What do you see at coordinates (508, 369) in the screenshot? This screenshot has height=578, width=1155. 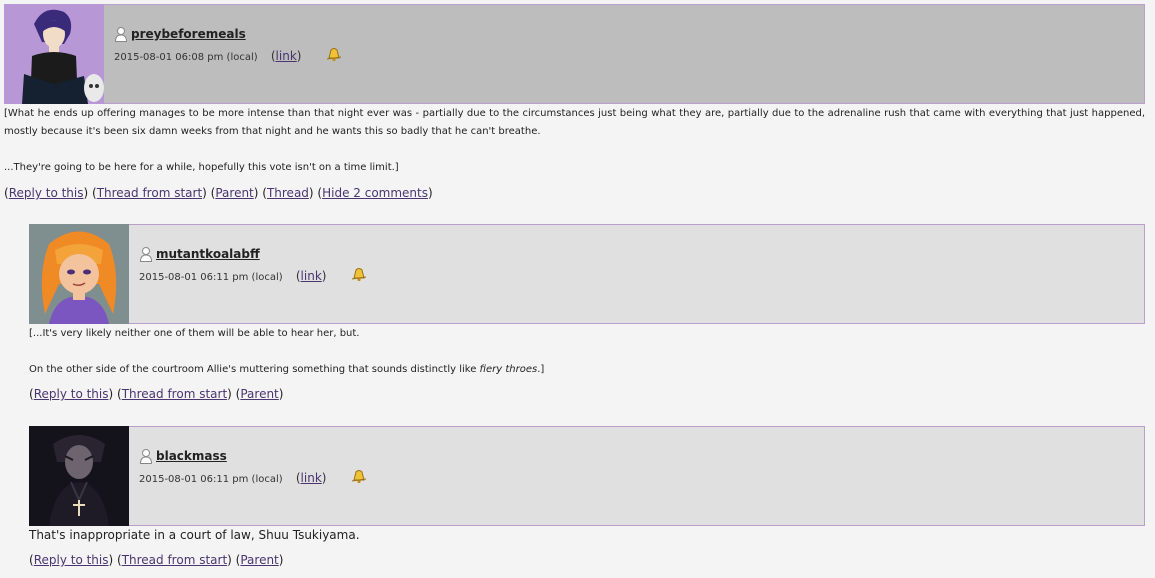 I see `body-italic-phrase: fiery throes` at bounding box center [508, 369].